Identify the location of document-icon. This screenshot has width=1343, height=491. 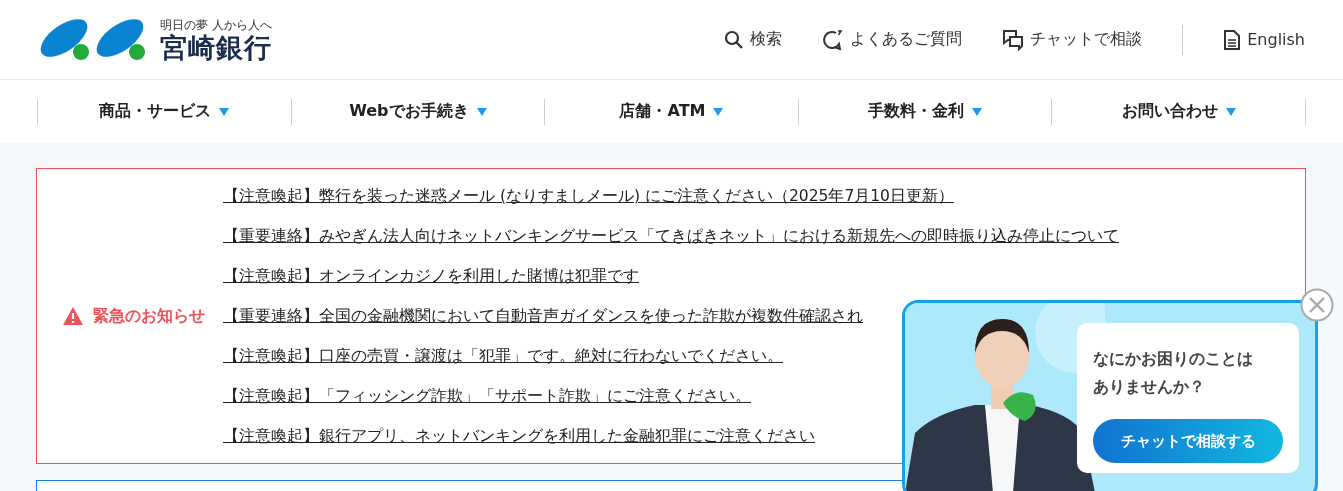
(1232, 39).